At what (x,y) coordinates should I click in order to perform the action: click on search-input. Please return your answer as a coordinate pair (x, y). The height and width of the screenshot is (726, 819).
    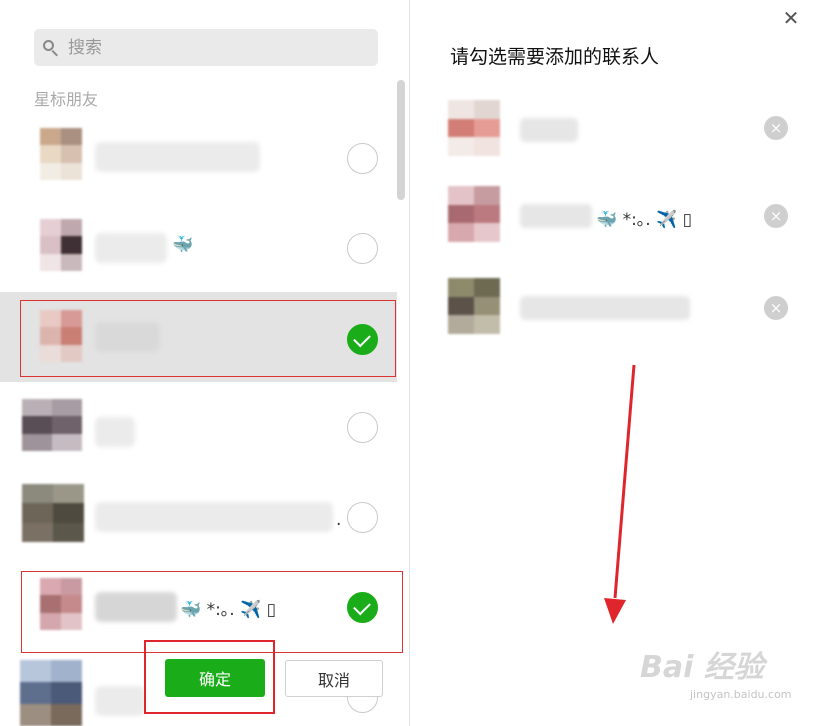
    Looking at the image, I should click on (208, 47).